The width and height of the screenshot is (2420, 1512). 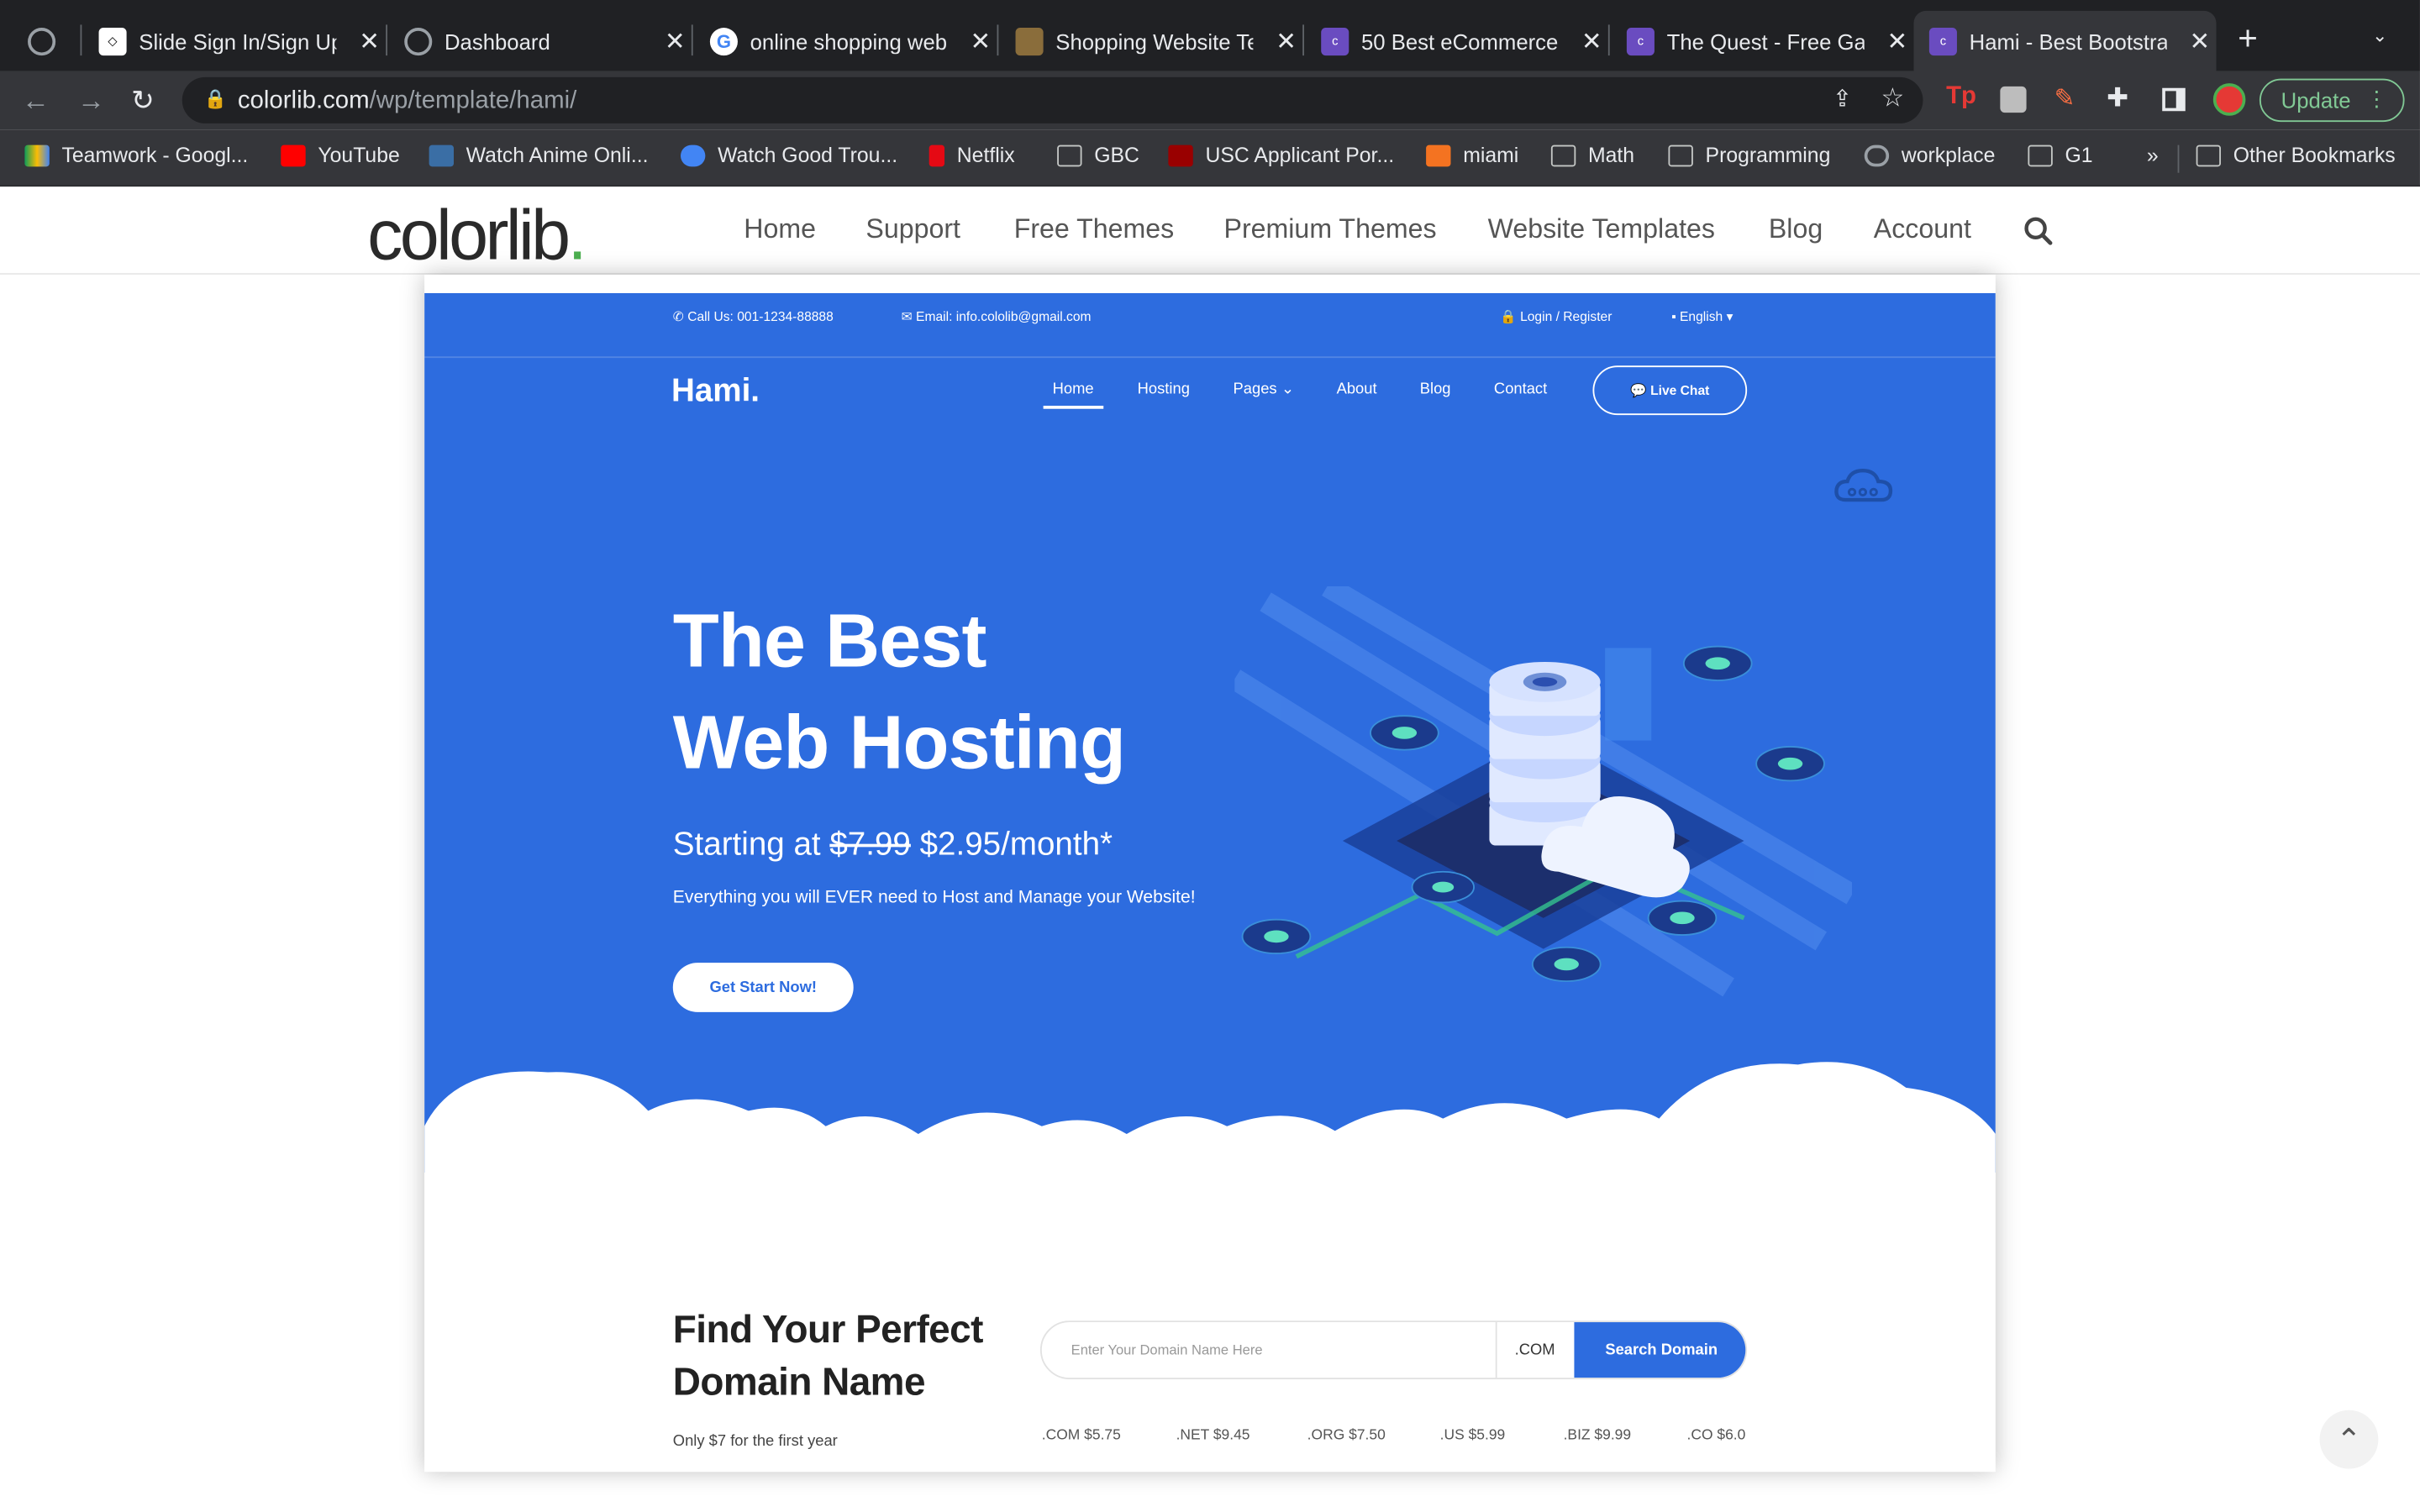 I want to click on bookmark-folder-gbc: GBC, so click(x=1098, y=155).